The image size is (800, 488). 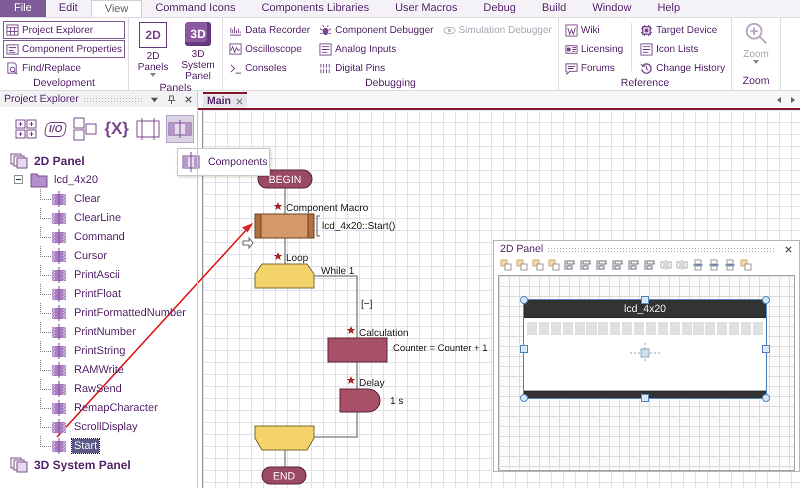 What do you see at coordinates (499, 8) in the screenshot?
I see `menu-tab: Debug` at bounding box center [499, 8].